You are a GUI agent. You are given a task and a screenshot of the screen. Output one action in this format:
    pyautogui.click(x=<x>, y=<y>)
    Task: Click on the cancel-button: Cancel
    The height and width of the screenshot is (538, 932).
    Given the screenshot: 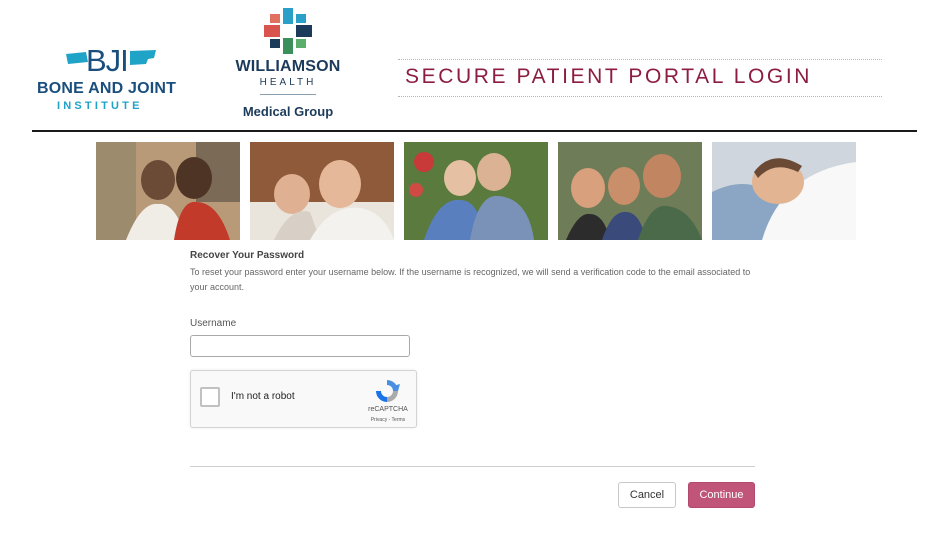 What is the action you would take?
    pyautogui.click(x=647, y=495)
    